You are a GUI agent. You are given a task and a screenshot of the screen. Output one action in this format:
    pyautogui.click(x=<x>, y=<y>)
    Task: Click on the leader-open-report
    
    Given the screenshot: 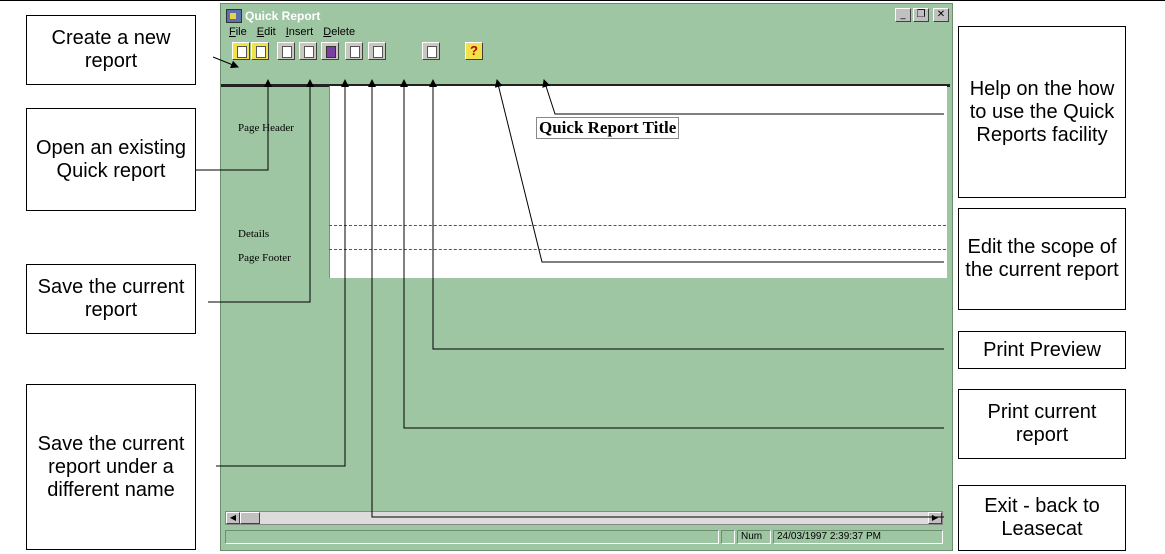 What is the action you would take?
    pyautogui.click(x=234, y=125)
    